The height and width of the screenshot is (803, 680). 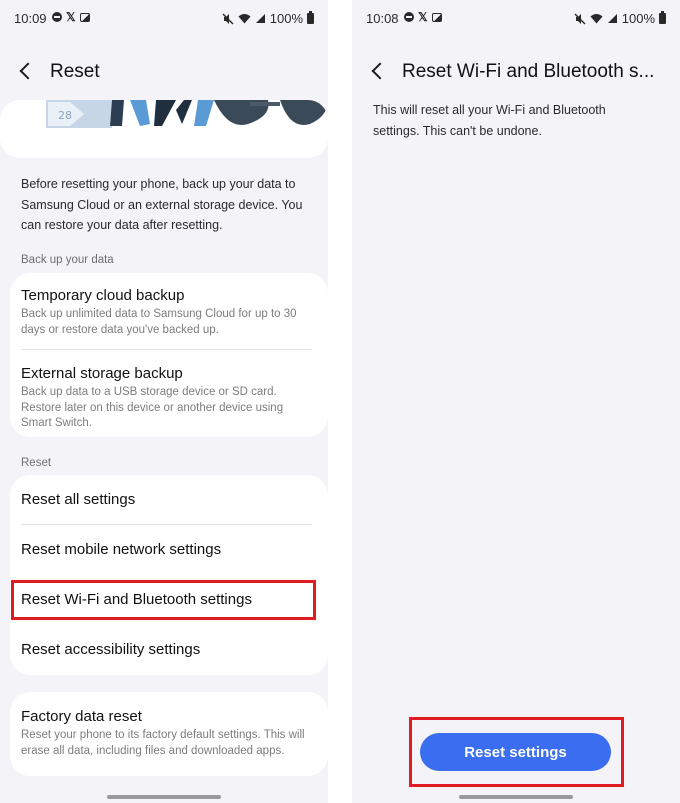 I want to click on status-bar: 10:08 𝕏 100%, so click(x=516, y=18).